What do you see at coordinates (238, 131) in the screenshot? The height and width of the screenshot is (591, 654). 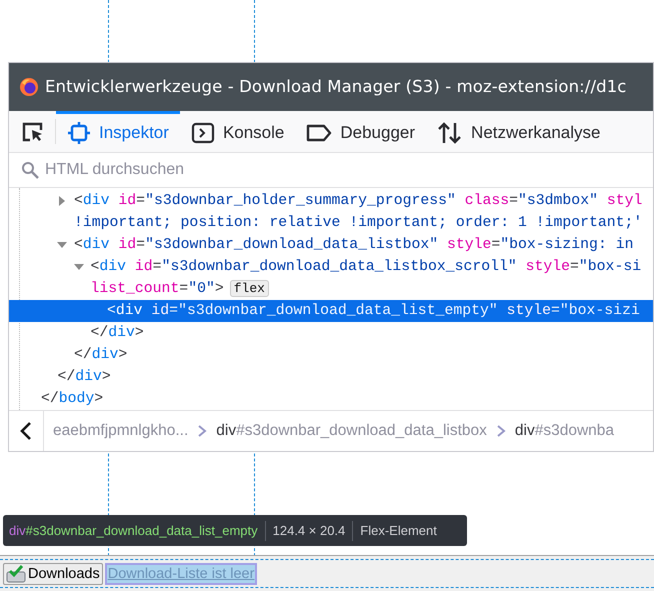 I see `devtools-tab: Konsole` at bounding box center [238, 131].